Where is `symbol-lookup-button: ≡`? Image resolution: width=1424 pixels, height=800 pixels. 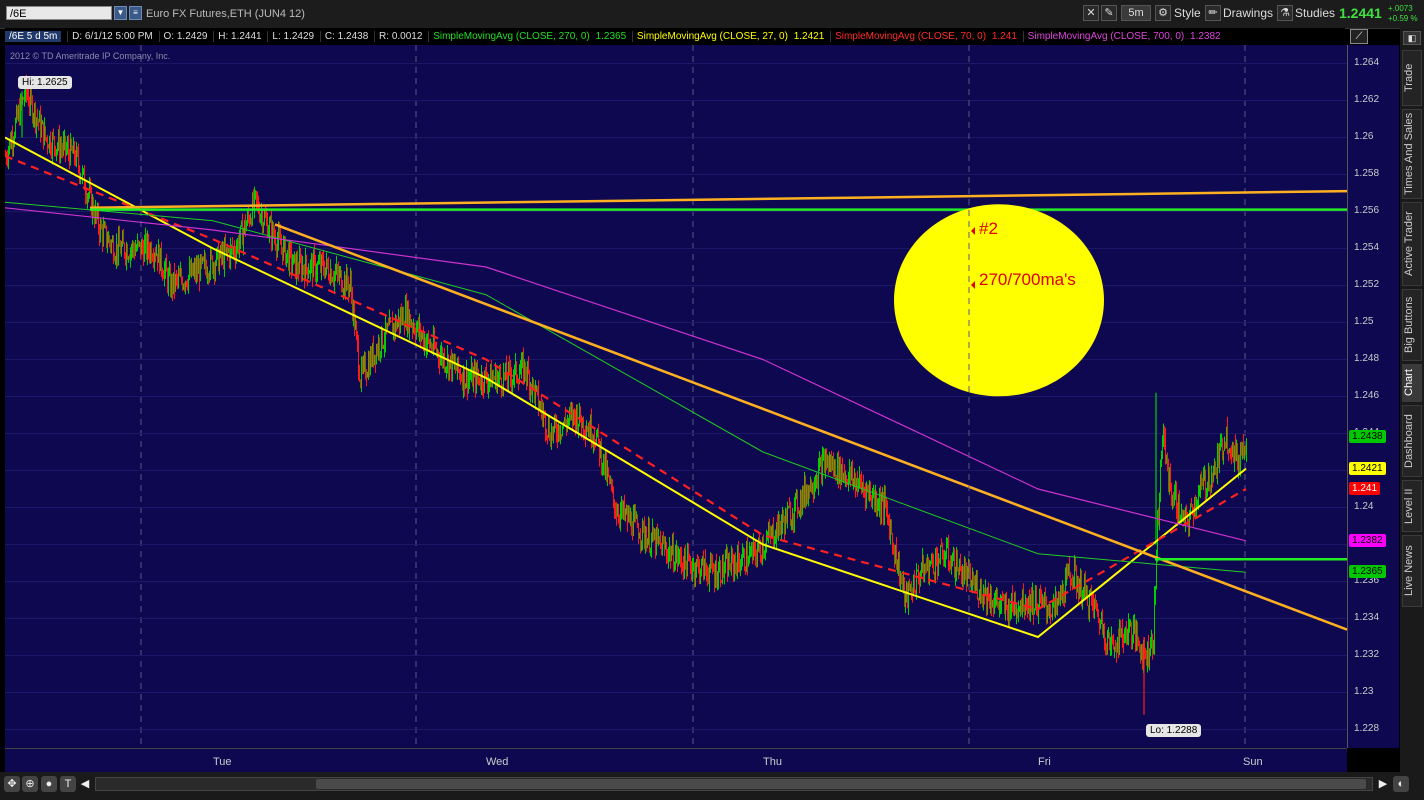 symbol-lookup-button: ≡ is located at coordinates (135, 13).